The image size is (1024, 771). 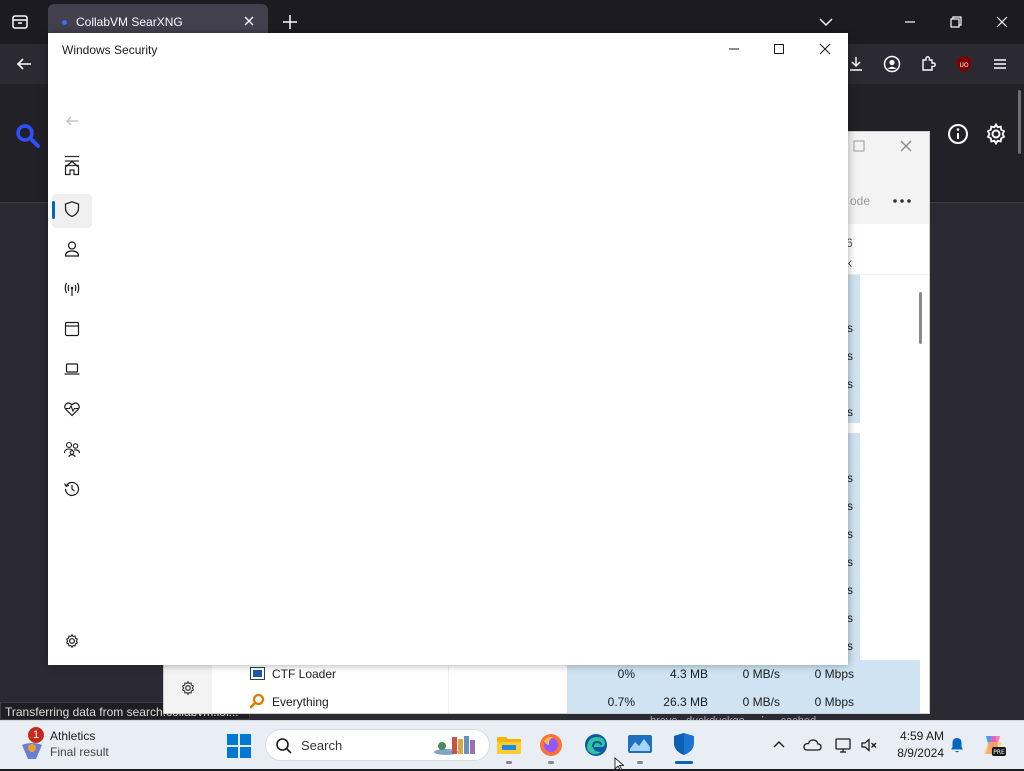 I want to click on volume-muted-icon, so click(x=869, y=745).